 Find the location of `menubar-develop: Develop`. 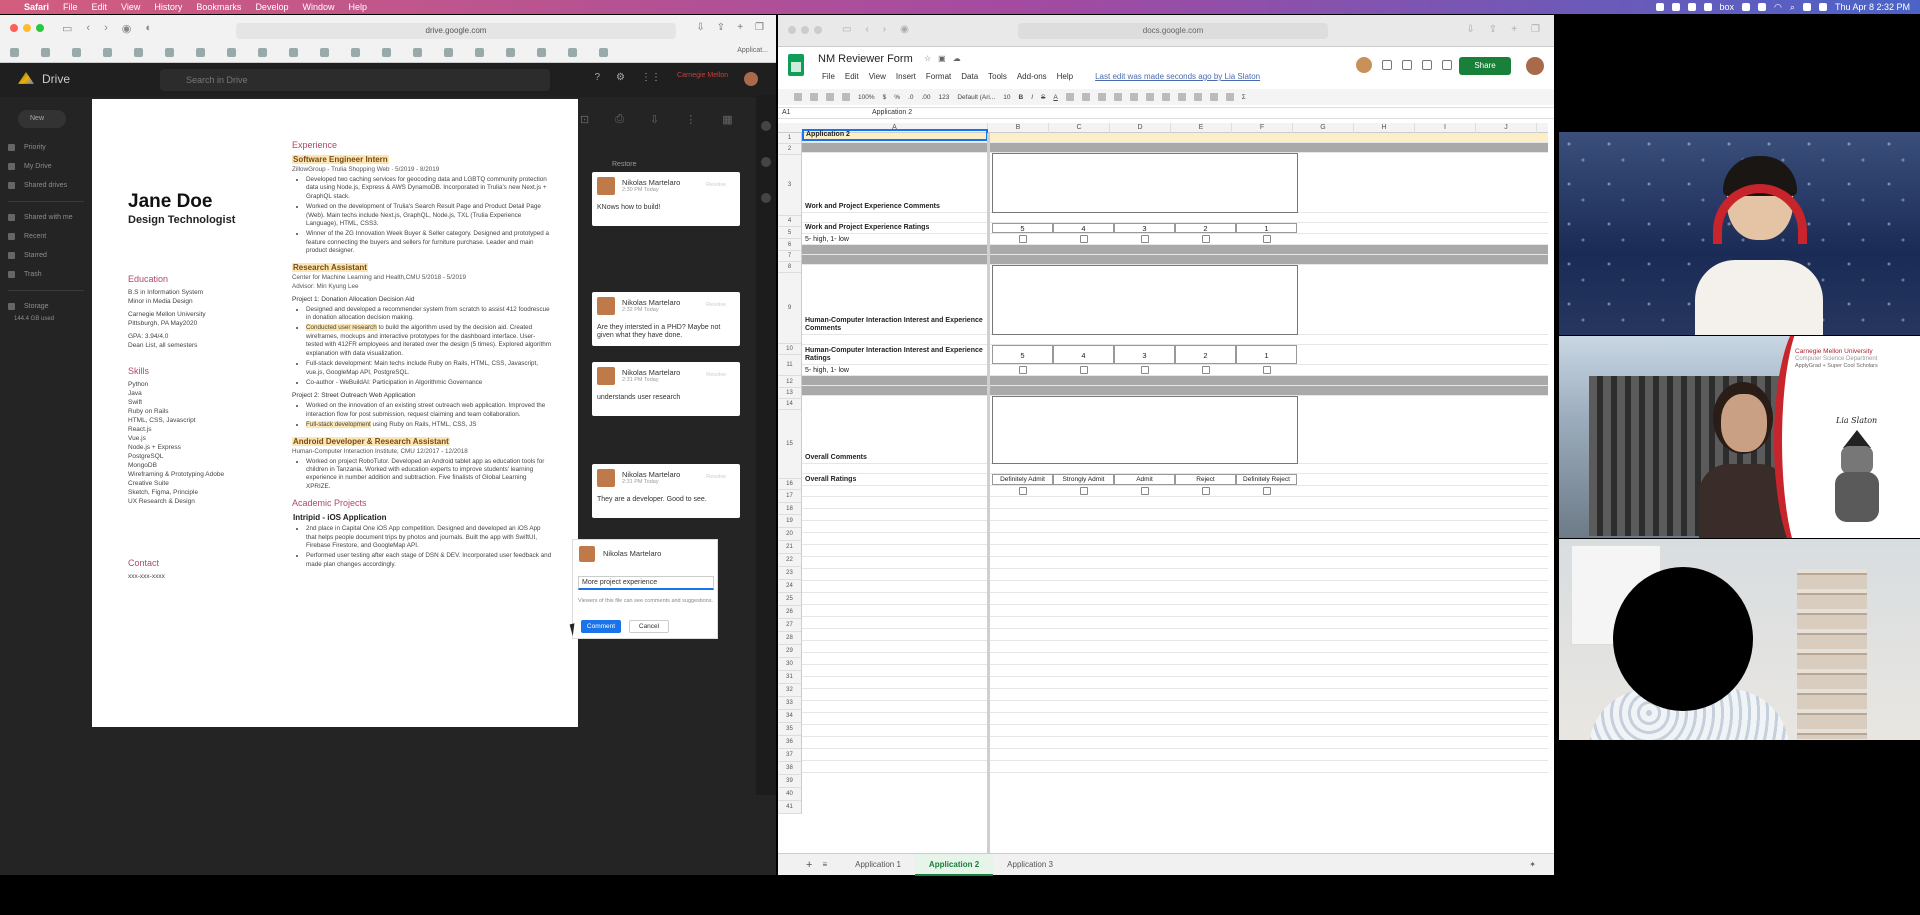

menubar-develop: Develop is located at coordinates (271, 7).